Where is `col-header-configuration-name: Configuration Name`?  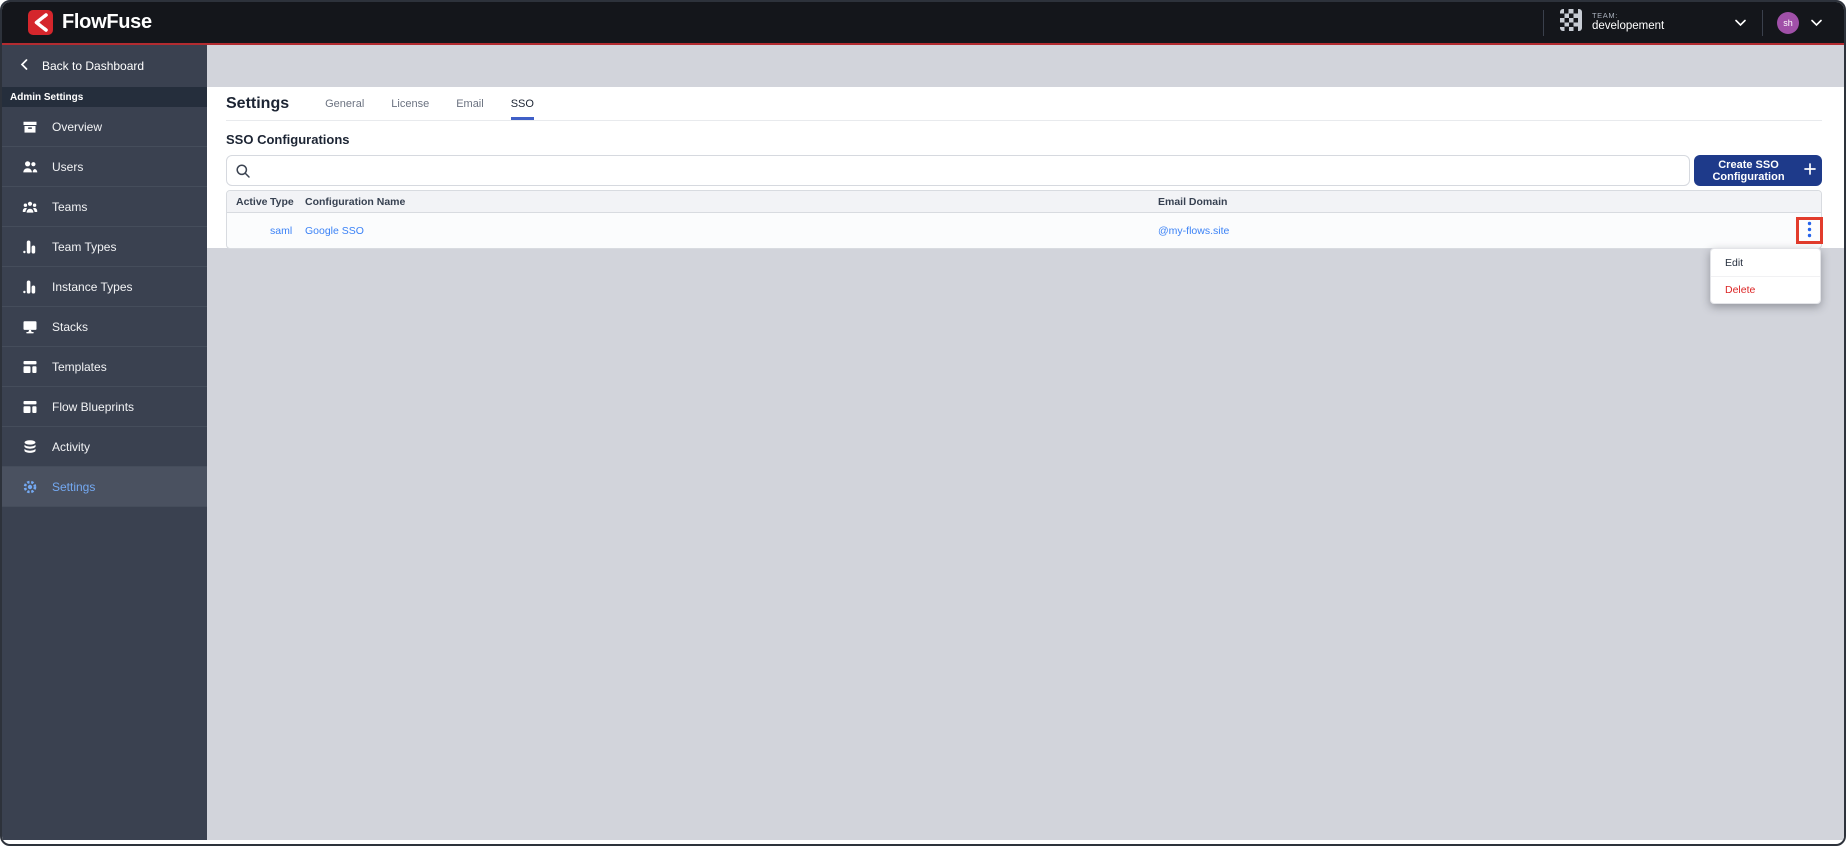
col-header-configuration-name: Configuration Name is located at coordinates (355, 201).